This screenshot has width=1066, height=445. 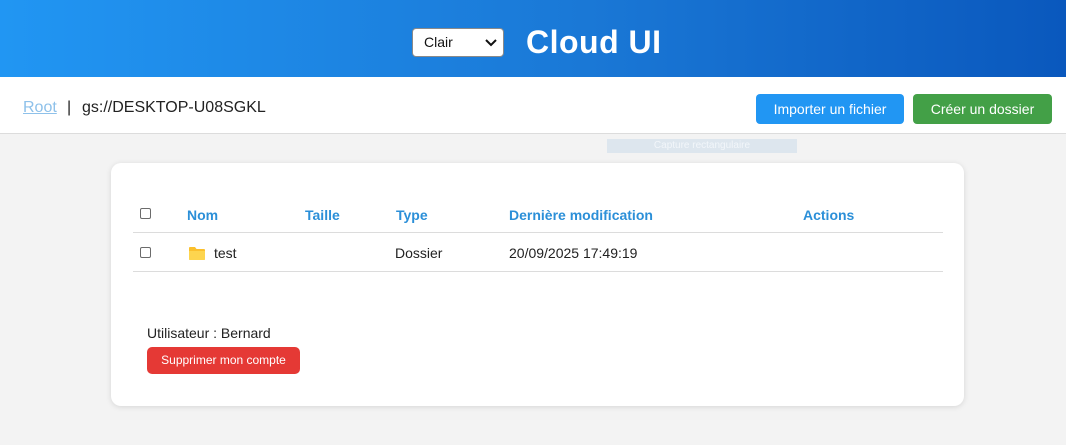 What do you see at coordinates (322, 215) in the screenshot?
I see `column-header-size: Taille` at bounding box center [322, 215].